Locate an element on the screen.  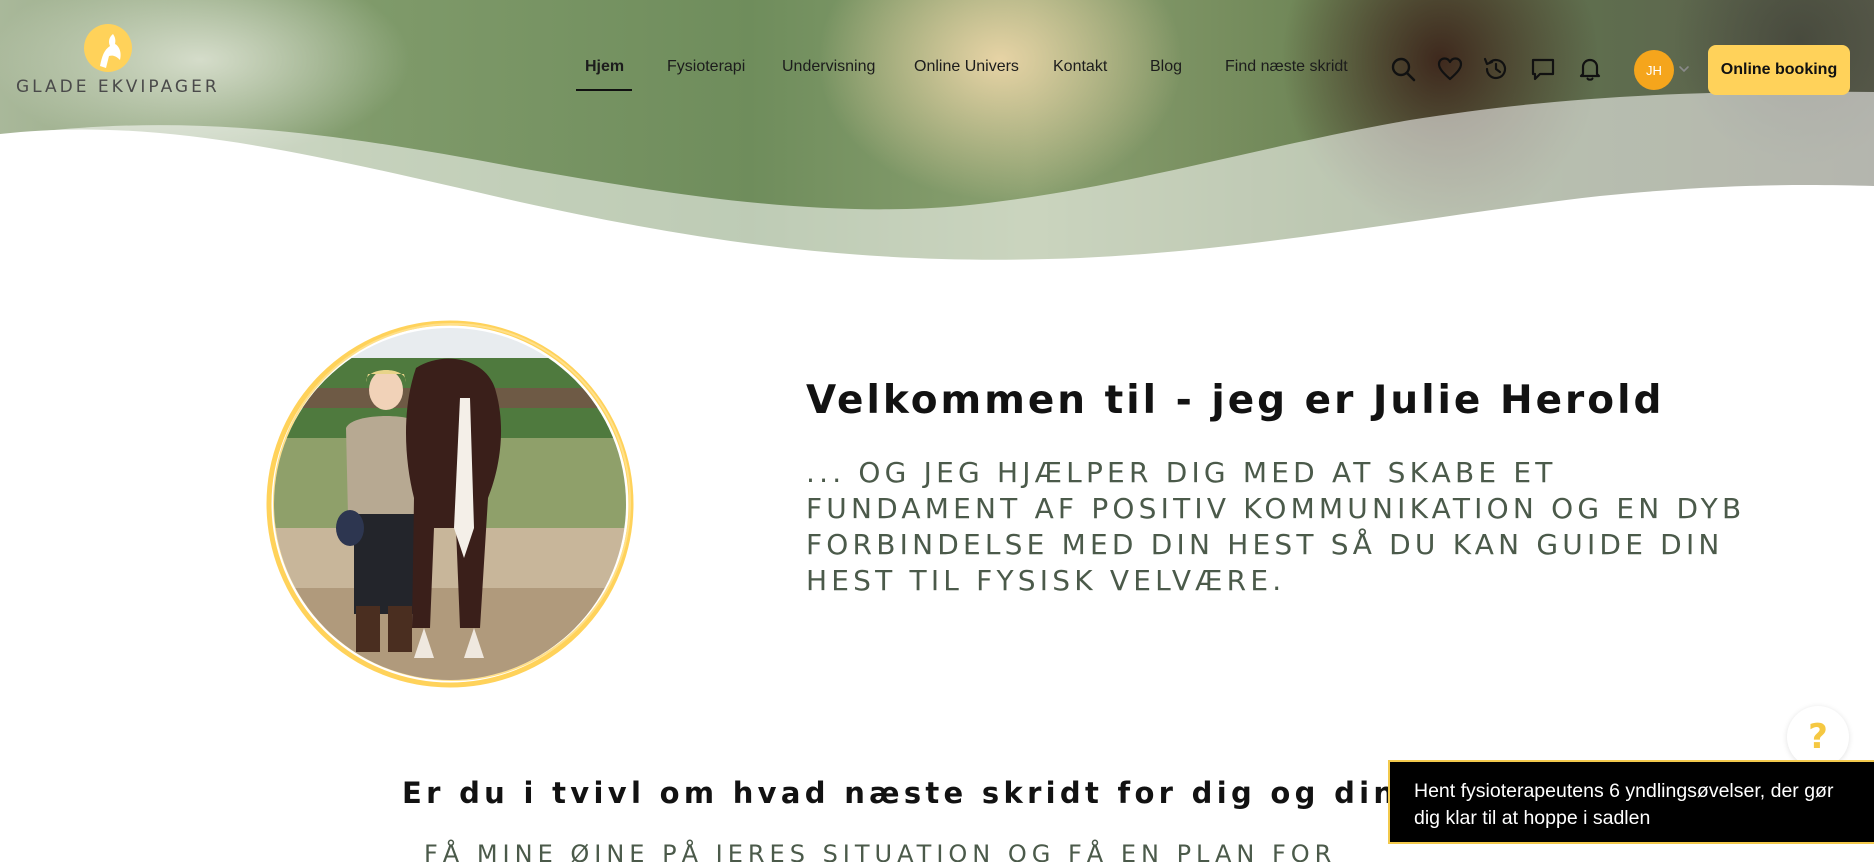
julie-and-horse-image is located at coordinates (450, 504).